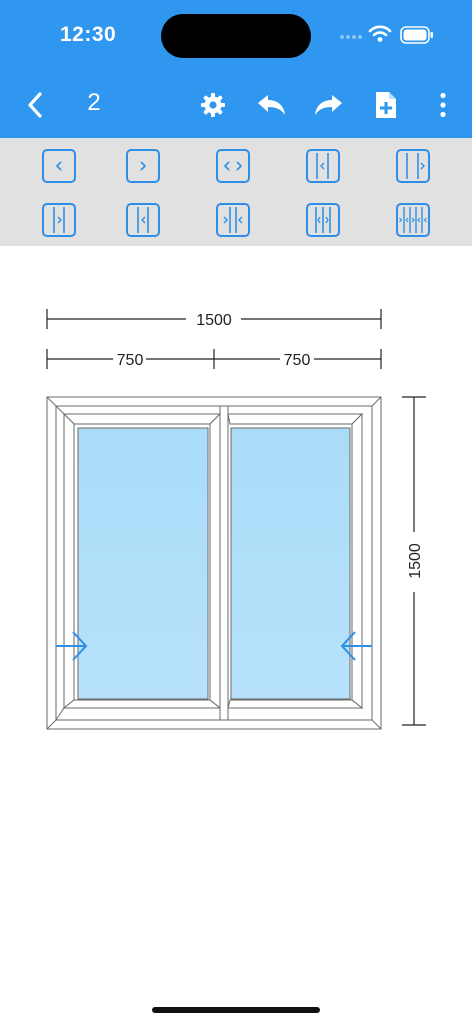 Image resolution: width=472 pixels, height=1024 pixels. I want to click on undo-icon, so click(271, 105).